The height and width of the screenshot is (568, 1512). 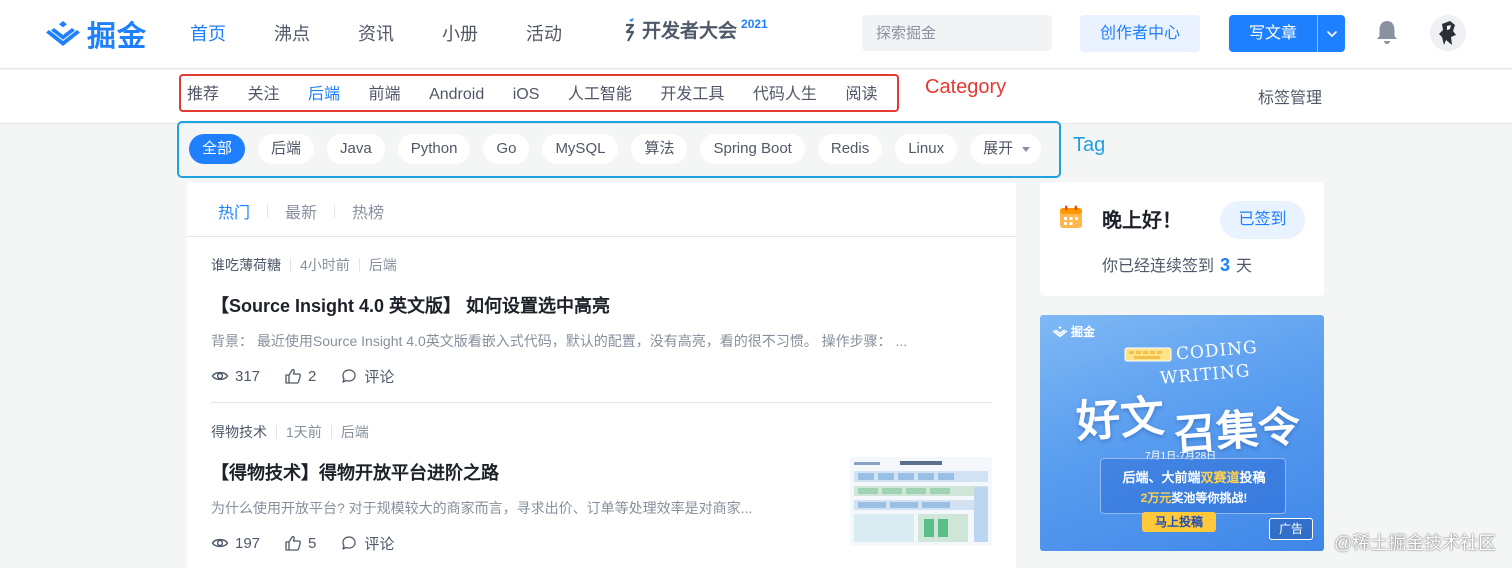 I want to click on nav-pins: 沸点, so click(x=292, y=34).